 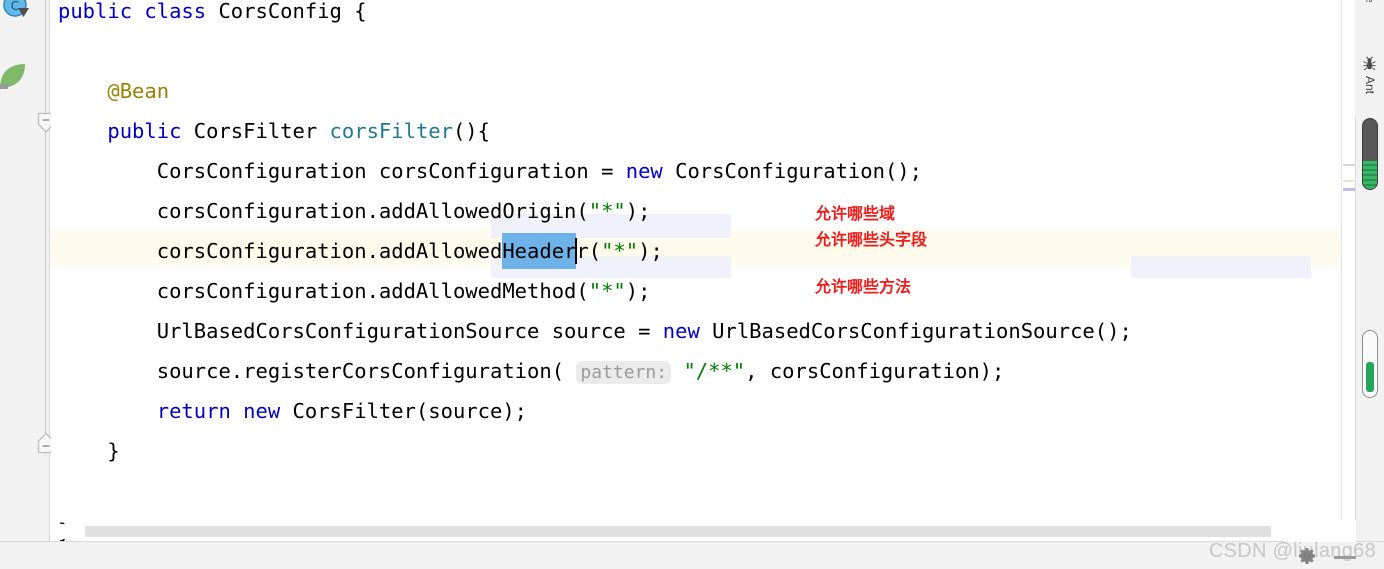 I want to click on code-token: UrlBasedCorsConfigurationSource();, so click(x=915, y=331).